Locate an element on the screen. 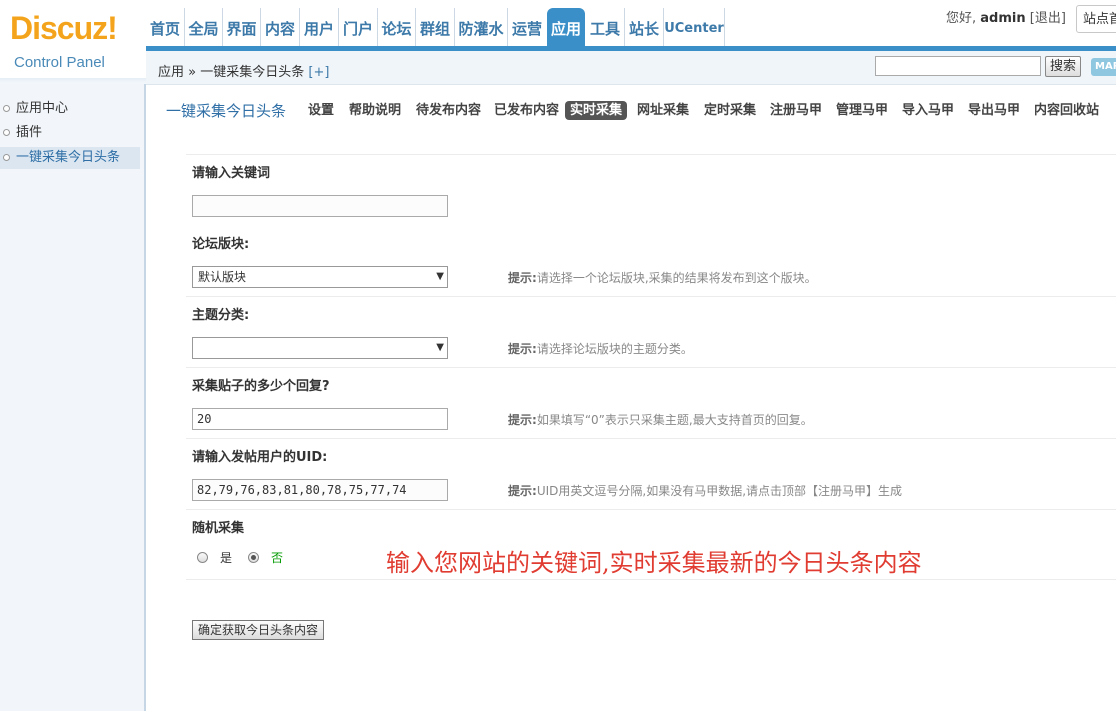 This screenshot has width=1116, height=711. random-yes-label: 是 is located at coordinates (226, 558).